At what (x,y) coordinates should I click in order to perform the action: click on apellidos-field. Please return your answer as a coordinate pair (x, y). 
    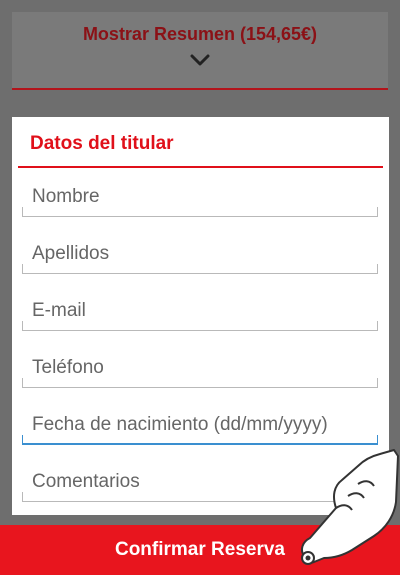
    Looking at the image, I should click on (200, 256).